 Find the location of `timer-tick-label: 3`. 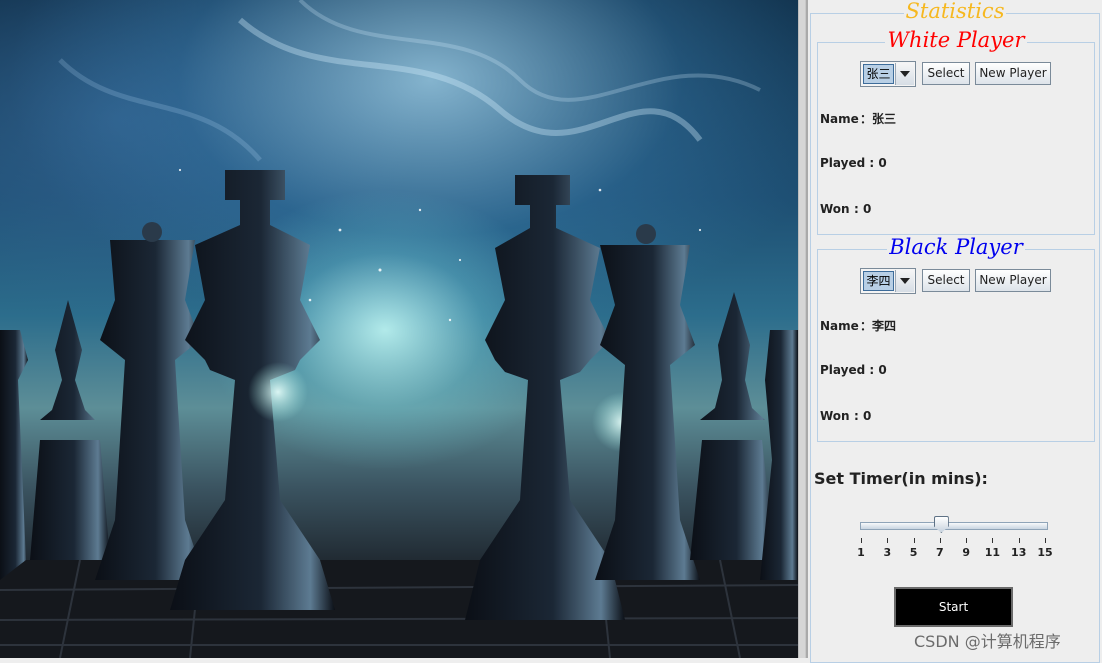

timer-tick-label: 3 is located at coordinates (887, 552).